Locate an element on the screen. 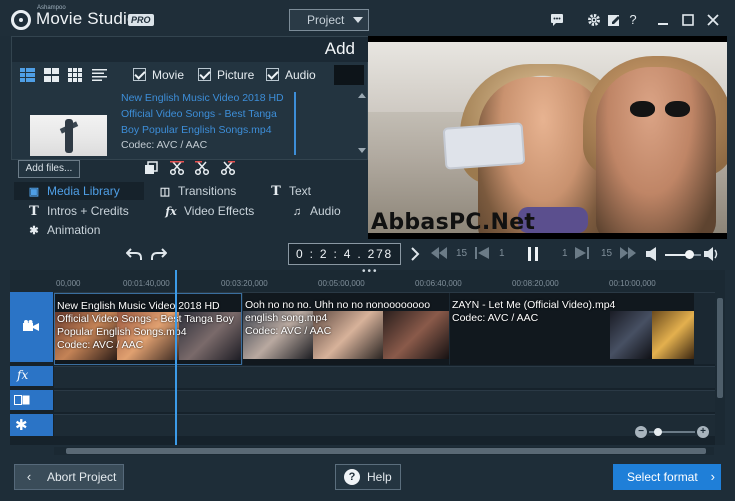 The width and height of the screenshot is (735, 501). filter-picture-label: Picture is located at coordinates (236, 75).